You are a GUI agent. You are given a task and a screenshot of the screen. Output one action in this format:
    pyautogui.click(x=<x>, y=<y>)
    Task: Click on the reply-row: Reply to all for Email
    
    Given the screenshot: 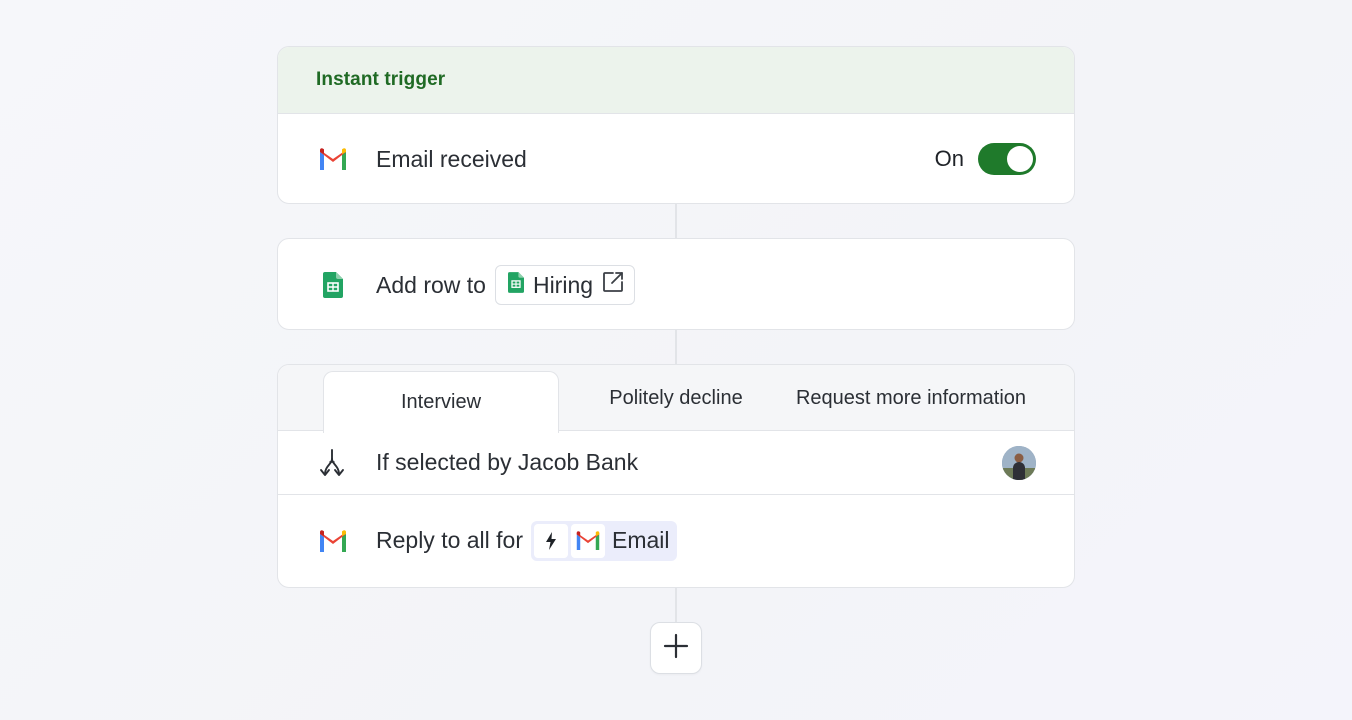 What is the action you would take?
    pyautogui.click(x=676, y=540)
    